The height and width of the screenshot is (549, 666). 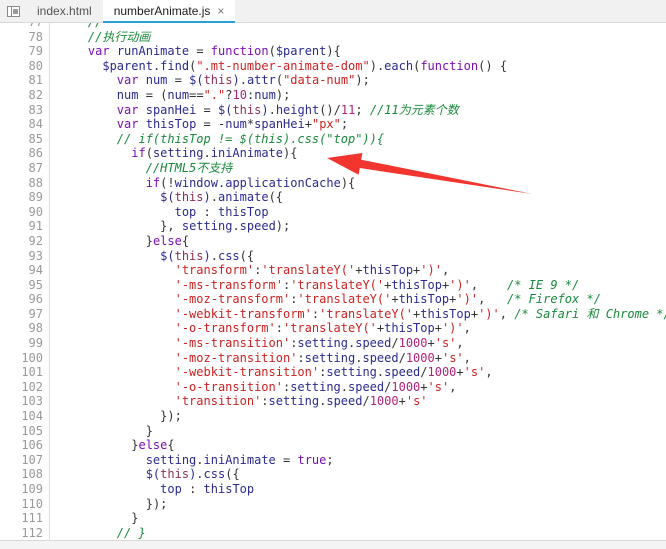 What do you see at coordinates (362, 343) in the screenshot?
I see `code-line: '-ms-transition':setting.speed/1000+'s',` at bounding box center [362, 343].